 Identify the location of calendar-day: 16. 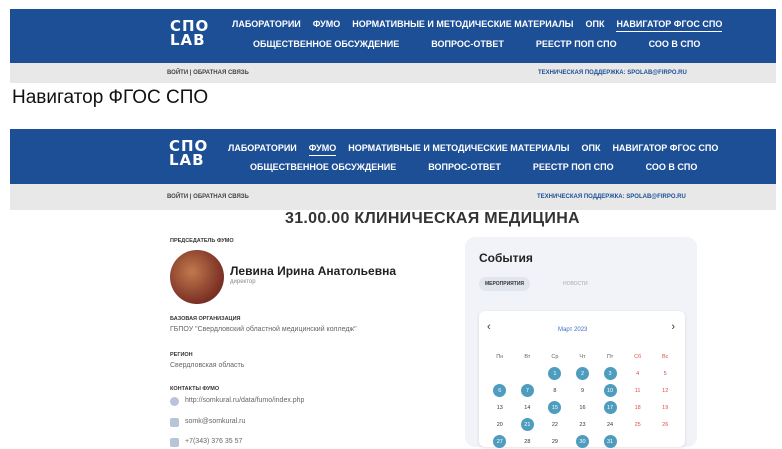
(583, 407).